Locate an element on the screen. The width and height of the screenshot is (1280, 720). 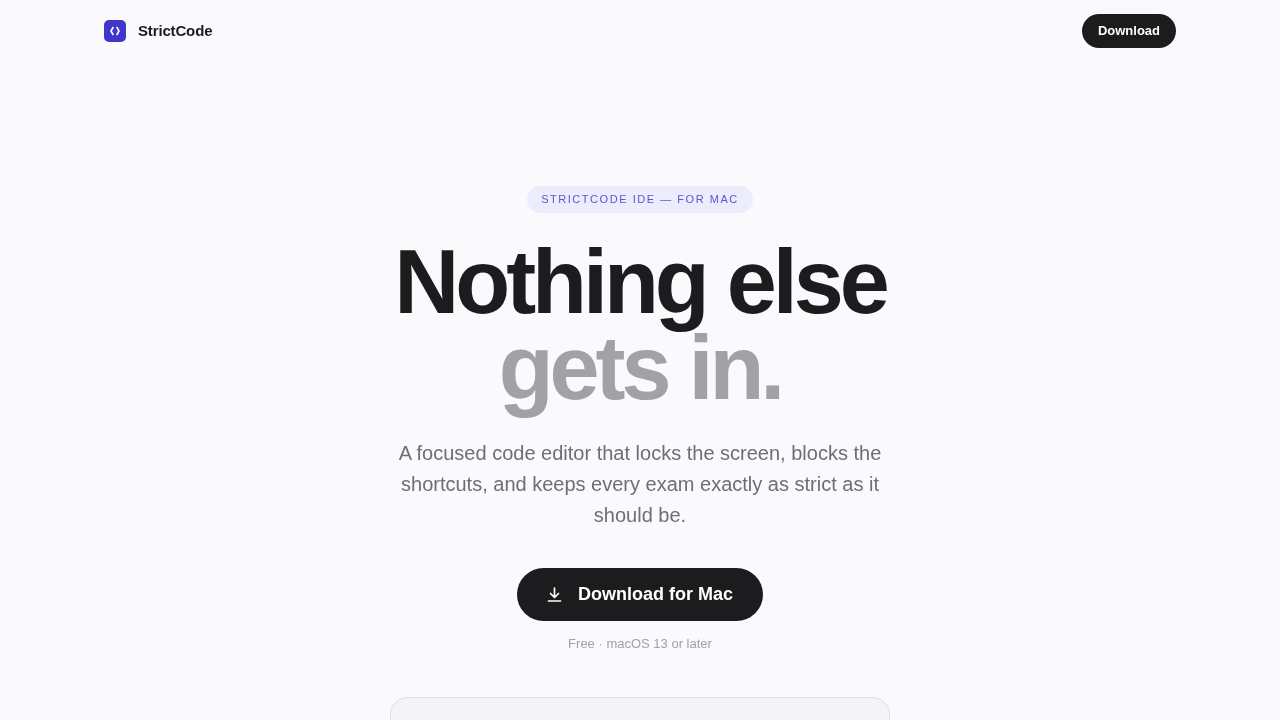
product-tag: STRICTCODE IDE — FOR MAC is located at coordinates (640, 199).